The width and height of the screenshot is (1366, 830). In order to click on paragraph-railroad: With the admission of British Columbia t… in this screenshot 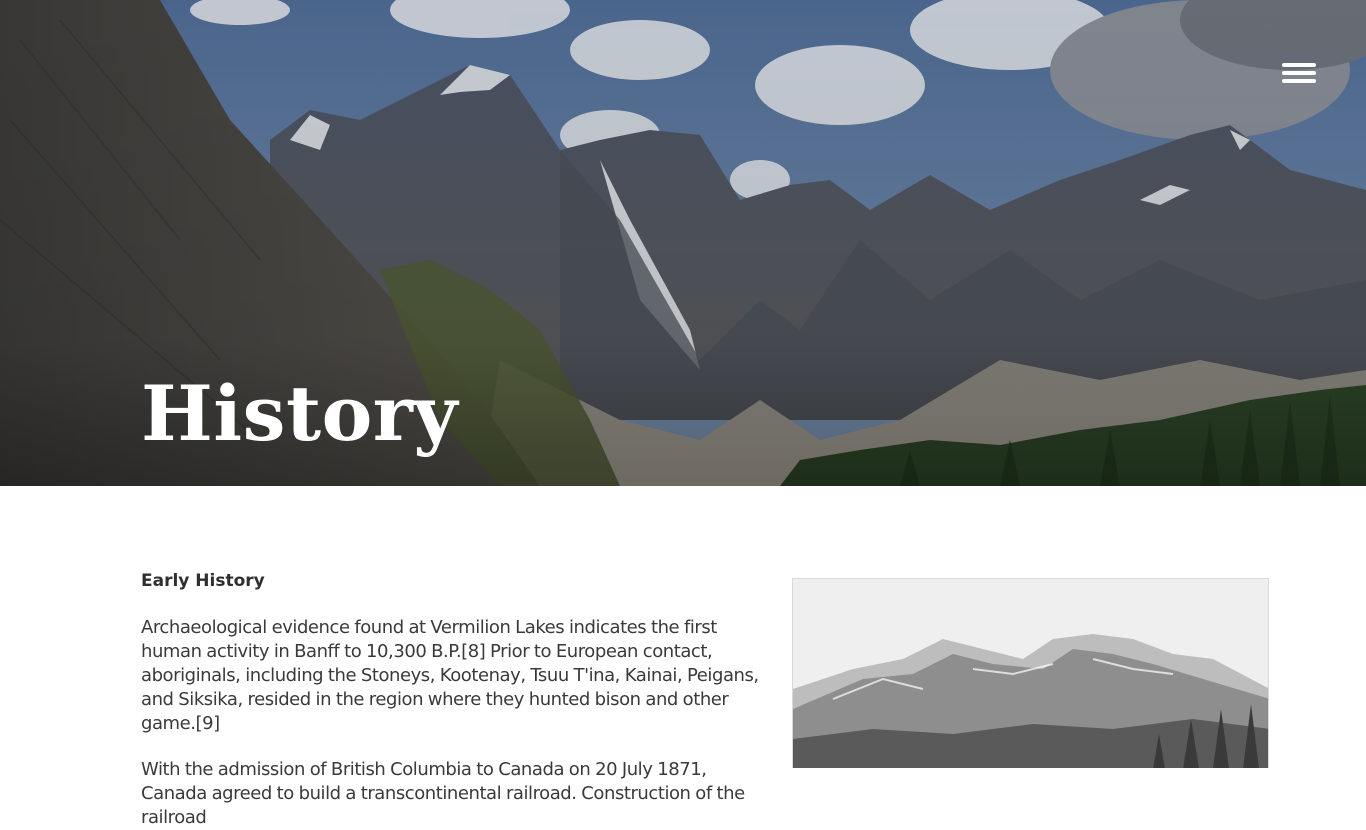, I will do `click(443, 793)`.